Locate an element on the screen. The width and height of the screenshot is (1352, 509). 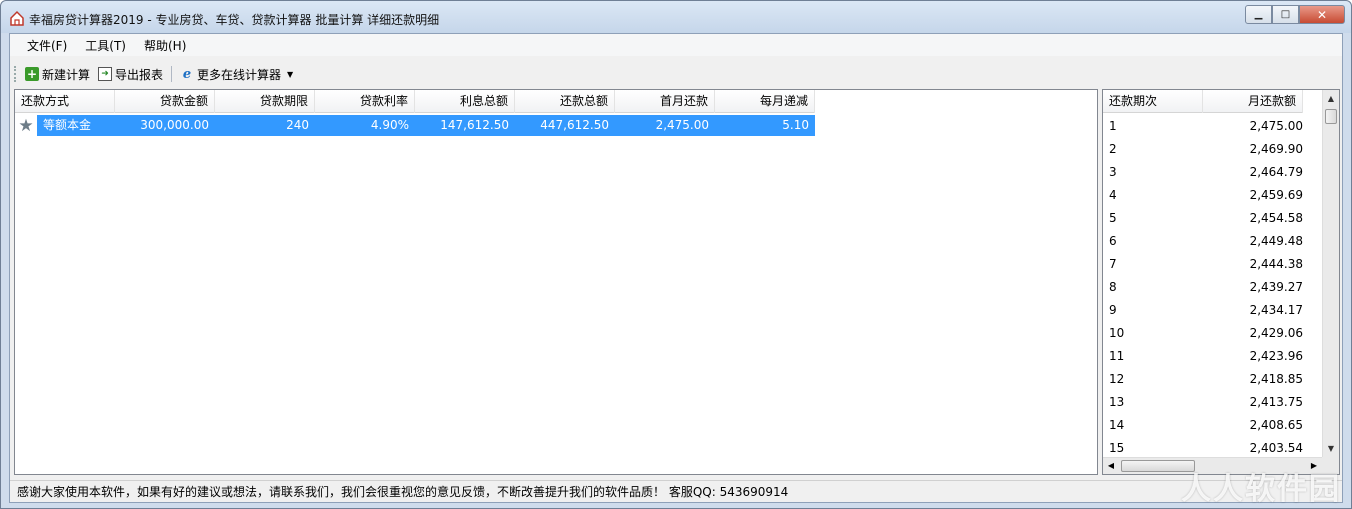
column-header: 首月还款 is located at coordinates (665, 101).